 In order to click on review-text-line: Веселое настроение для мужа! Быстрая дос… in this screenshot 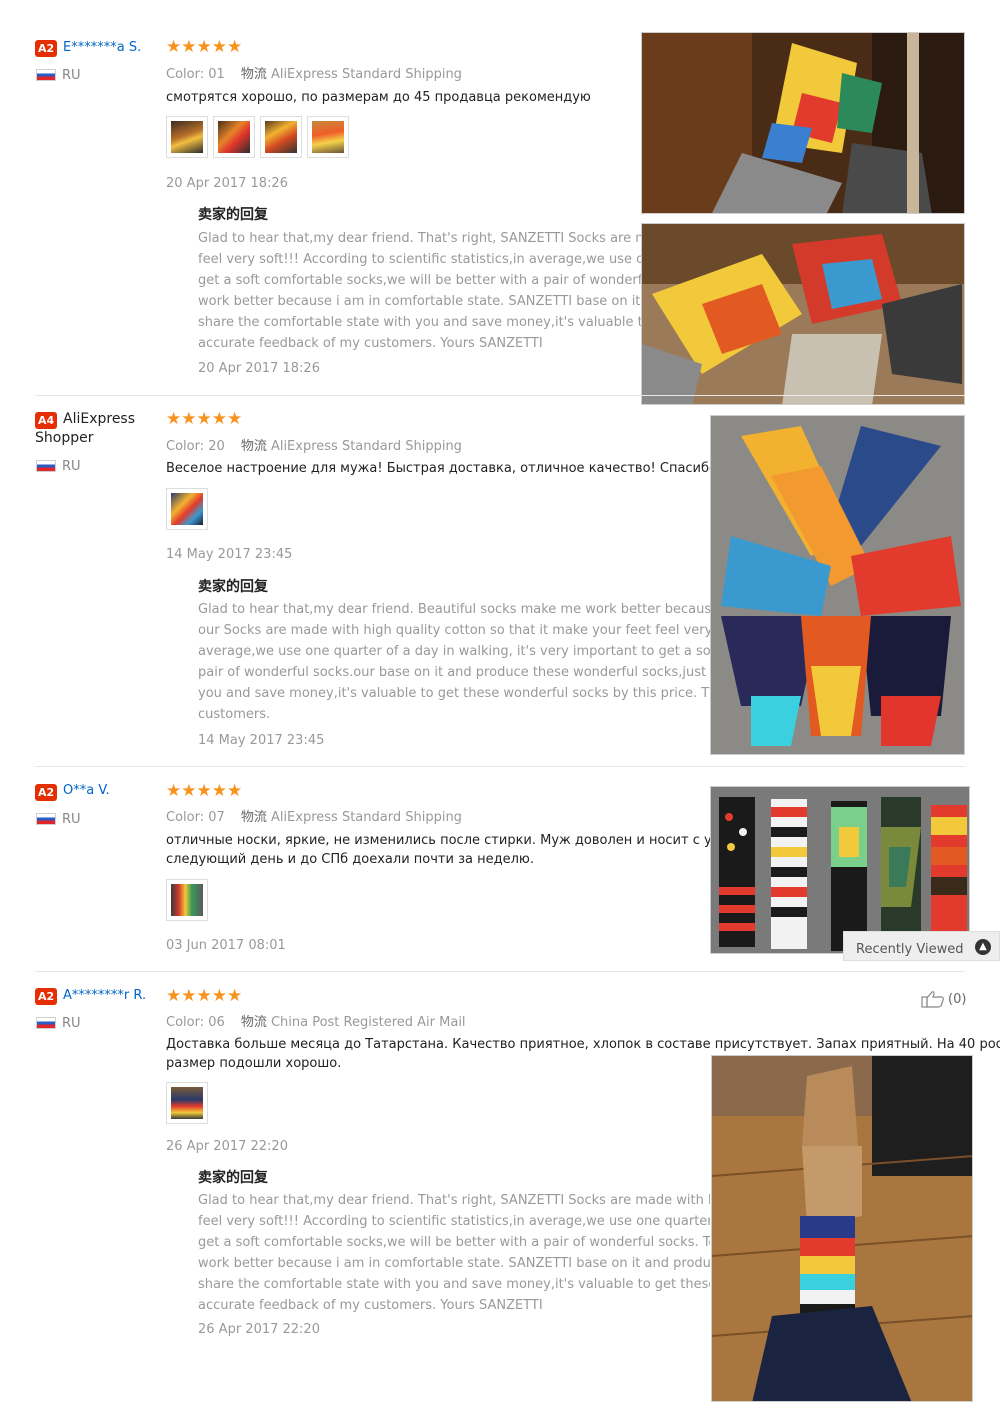, I will do `click(438, 468)`.